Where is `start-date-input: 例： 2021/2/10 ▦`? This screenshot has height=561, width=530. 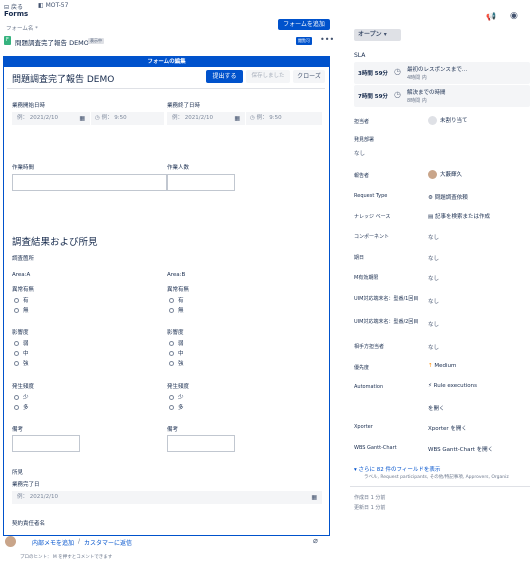
start-date-input: 例： 2021/2/10 ▦ is located at coordinates (51, 118).